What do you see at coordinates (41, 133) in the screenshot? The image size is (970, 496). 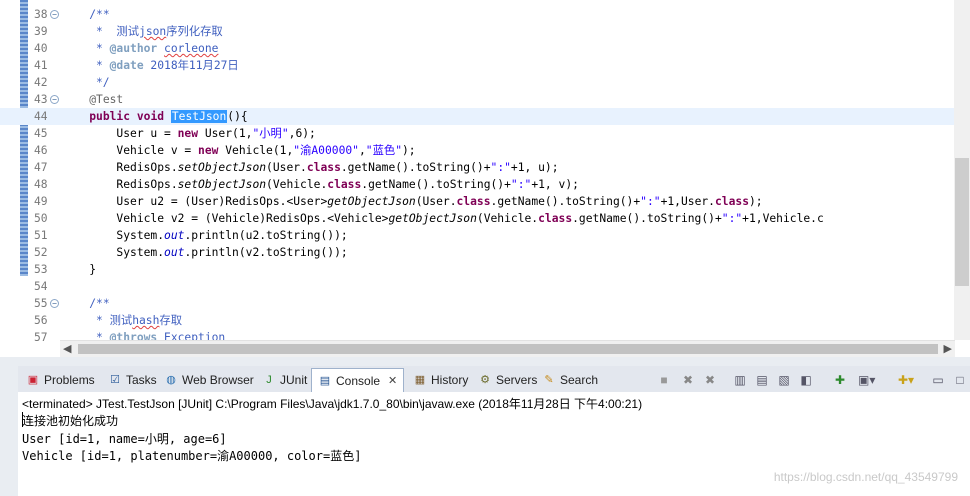 I see `line-number: 45` at bounding box center [41, 133].